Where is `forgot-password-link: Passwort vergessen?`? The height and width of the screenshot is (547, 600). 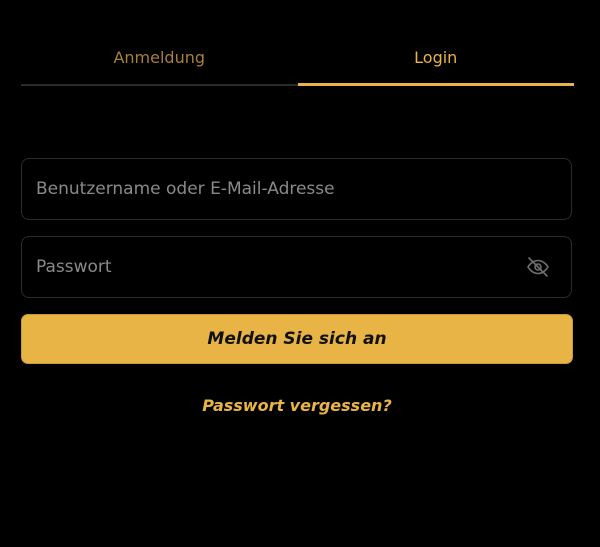
forgot-password-link: Passwort vergessen? is located at coordinates (297, 405).